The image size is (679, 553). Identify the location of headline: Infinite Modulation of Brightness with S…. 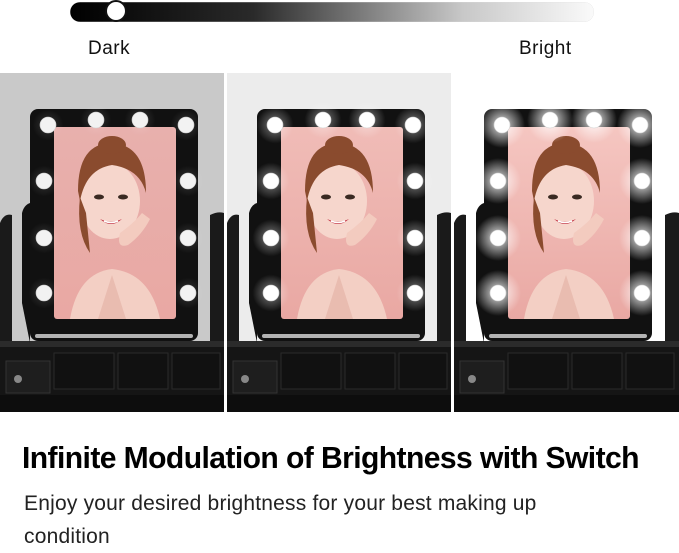
(331, 457).